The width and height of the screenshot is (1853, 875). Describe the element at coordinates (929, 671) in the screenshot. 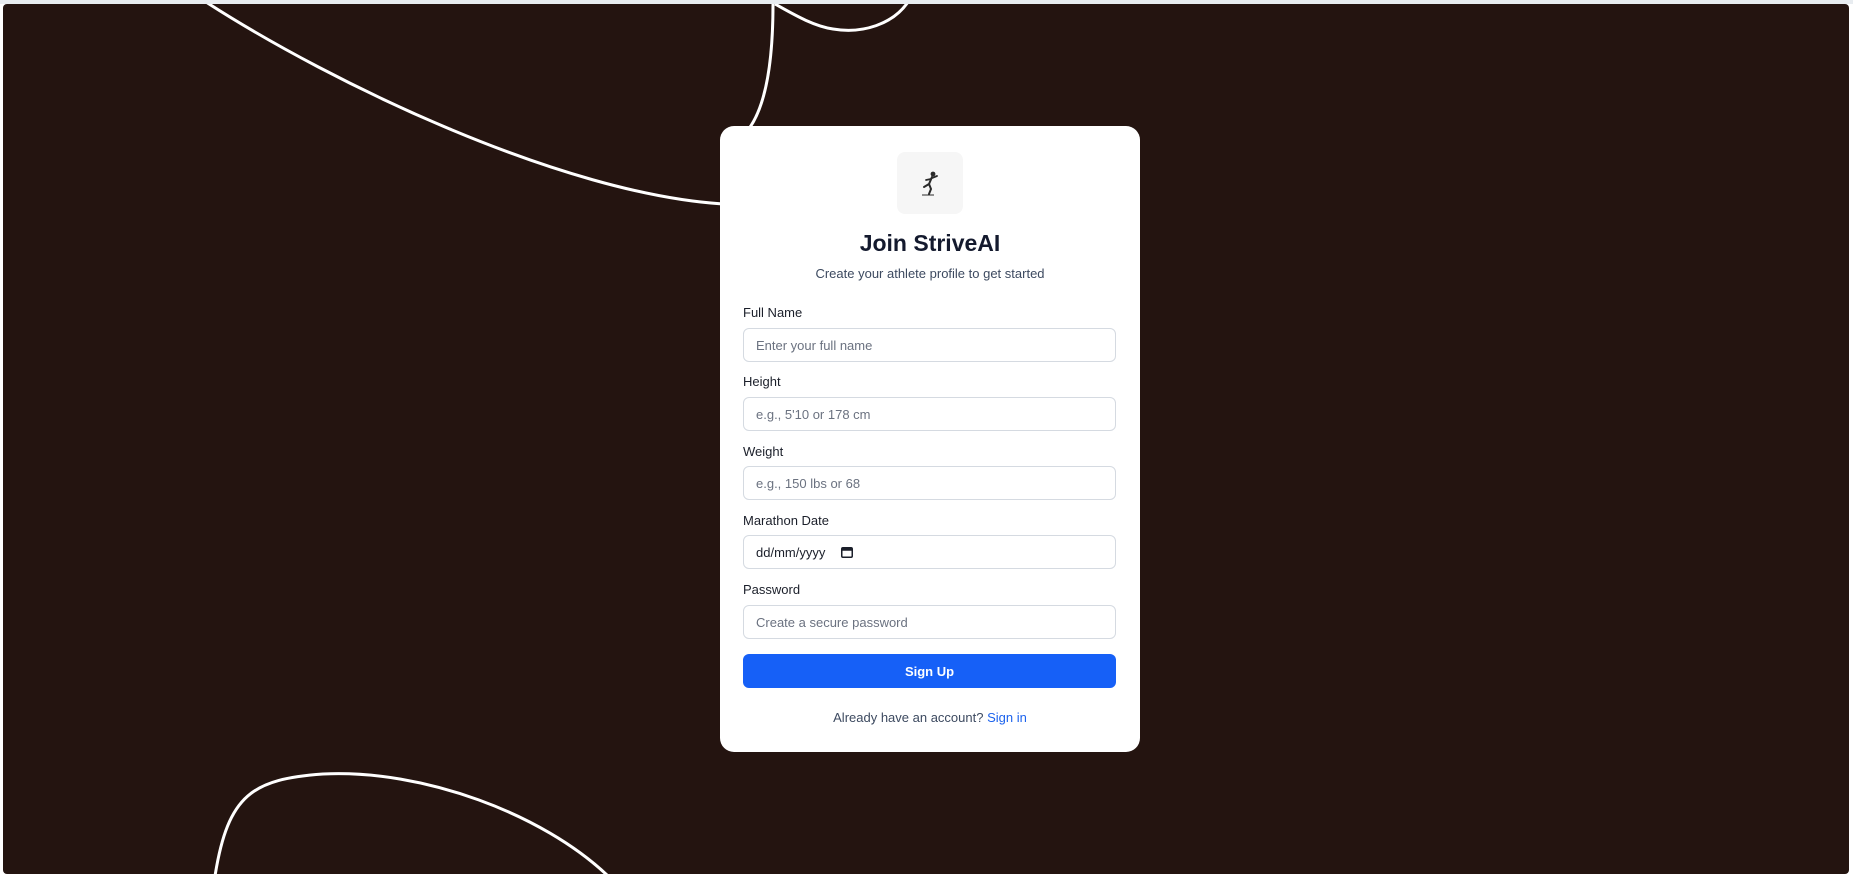

I see `sign-up-button: Sign Up` at that location.